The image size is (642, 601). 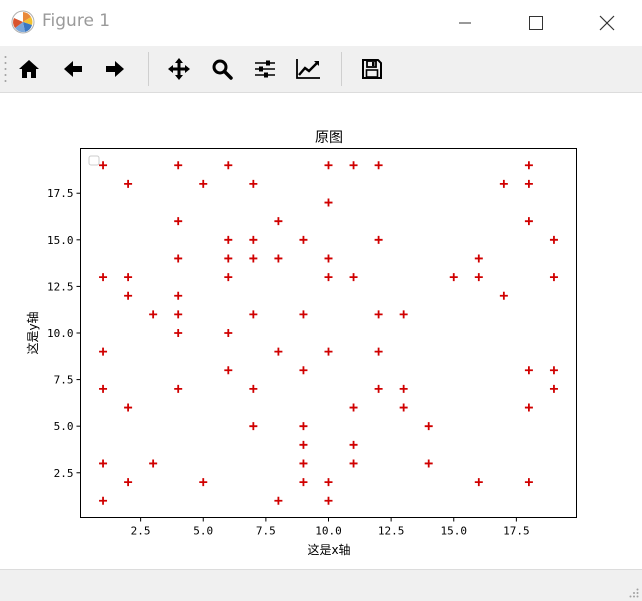 I want to click on close-button, so click(x=607, y=23).